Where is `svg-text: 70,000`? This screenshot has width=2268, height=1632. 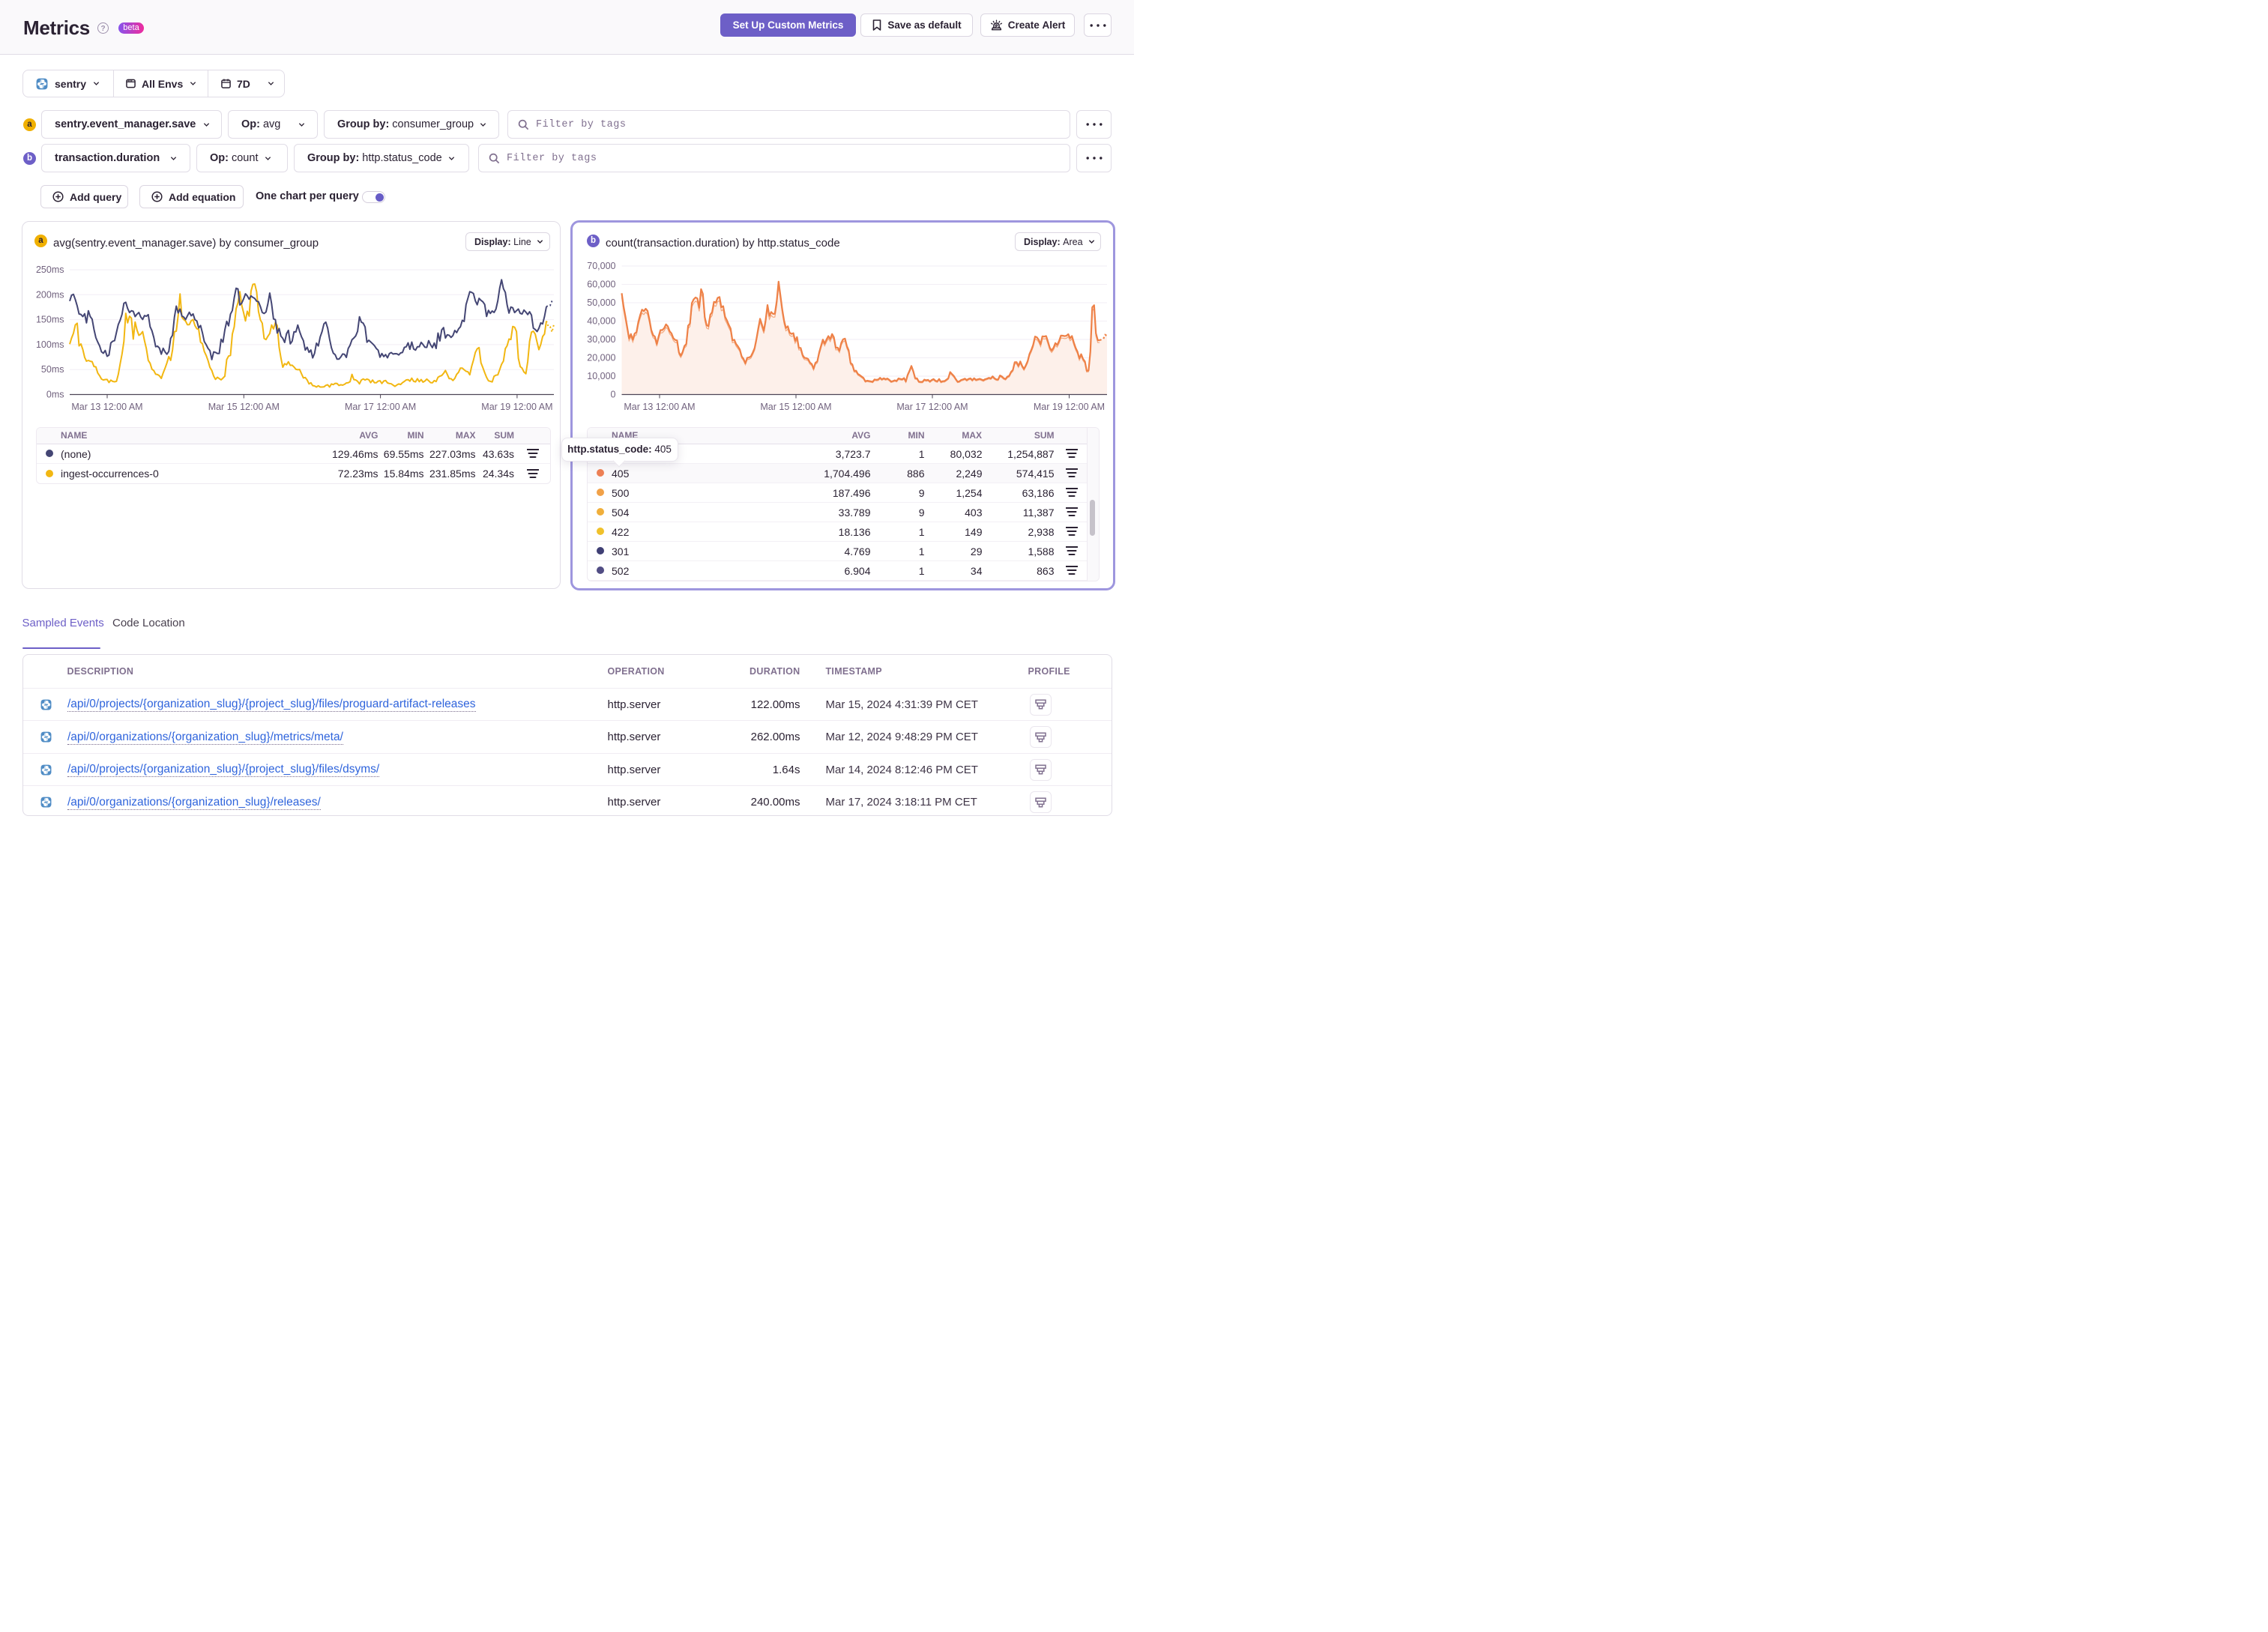
svg-text: 70,000 is located at coordinates (601, 266).